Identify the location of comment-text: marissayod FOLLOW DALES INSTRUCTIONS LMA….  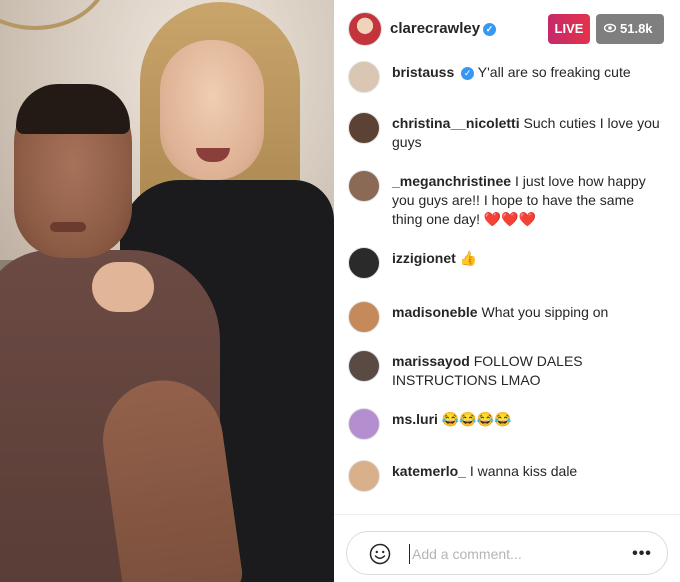
(528, 371).